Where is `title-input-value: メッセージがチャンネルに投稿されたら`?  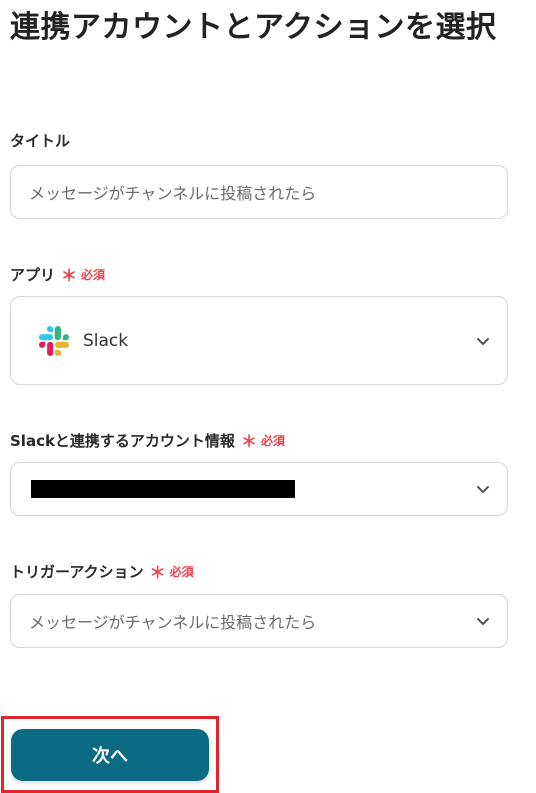
title-input-value: メッセージがチャンネルに投稿されたら is located at coordinates (173, 193).